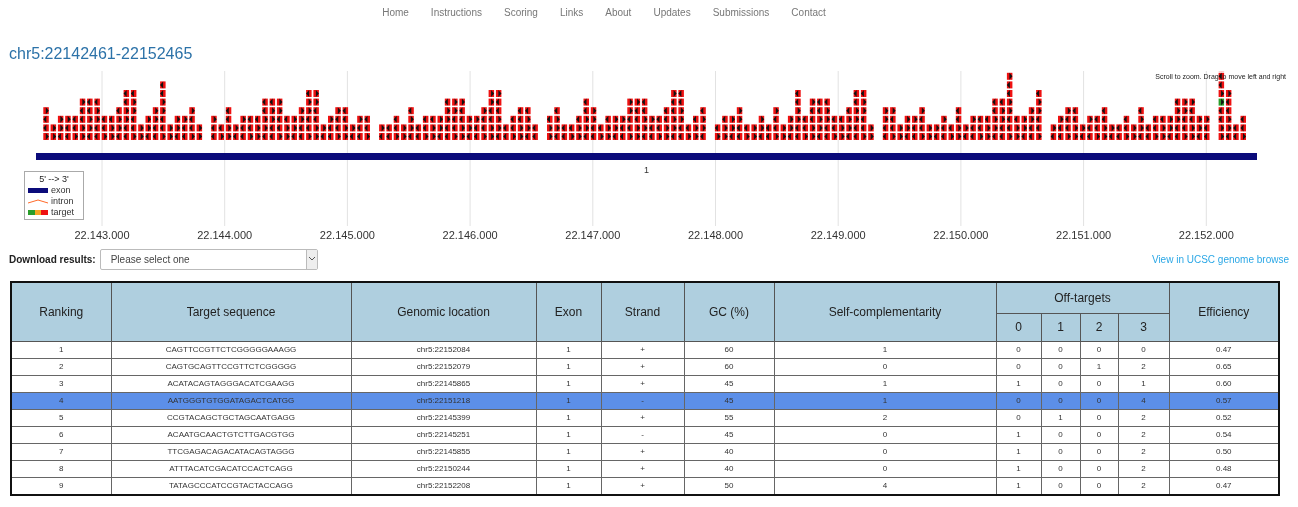  What do you see at coordinates (225, 235) in the screenshot?
I see `axis-tick-label: 22.144.000` at bounding box center [225, 235].